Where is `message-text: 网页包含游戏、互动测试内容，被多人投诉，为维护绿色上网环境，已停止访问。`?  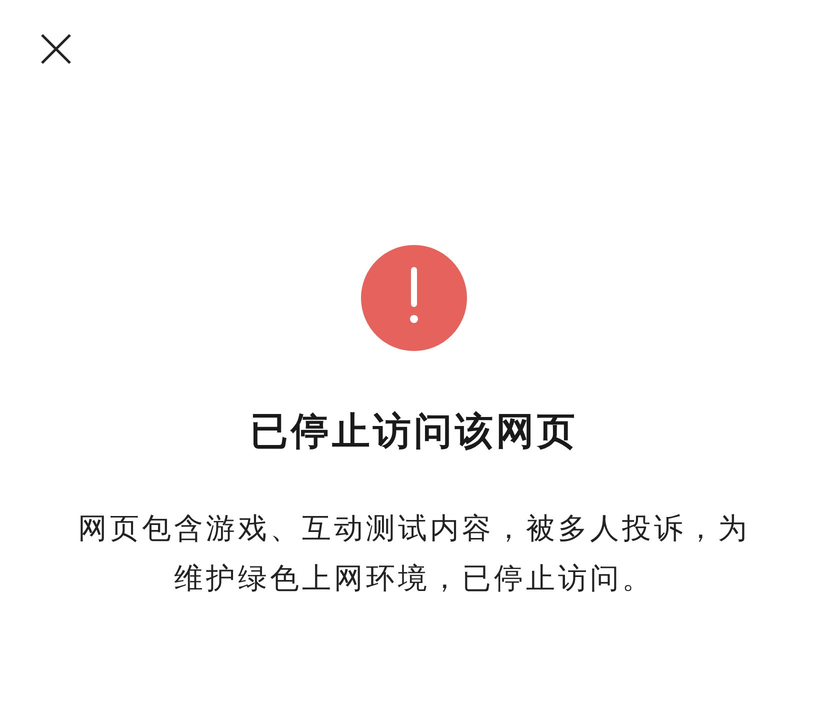
message-text: 网页包含游戏、互动测试内容，被多人投诉，为维护绿色上网环境，已停止访问。 is located at coordinates (414, 553).